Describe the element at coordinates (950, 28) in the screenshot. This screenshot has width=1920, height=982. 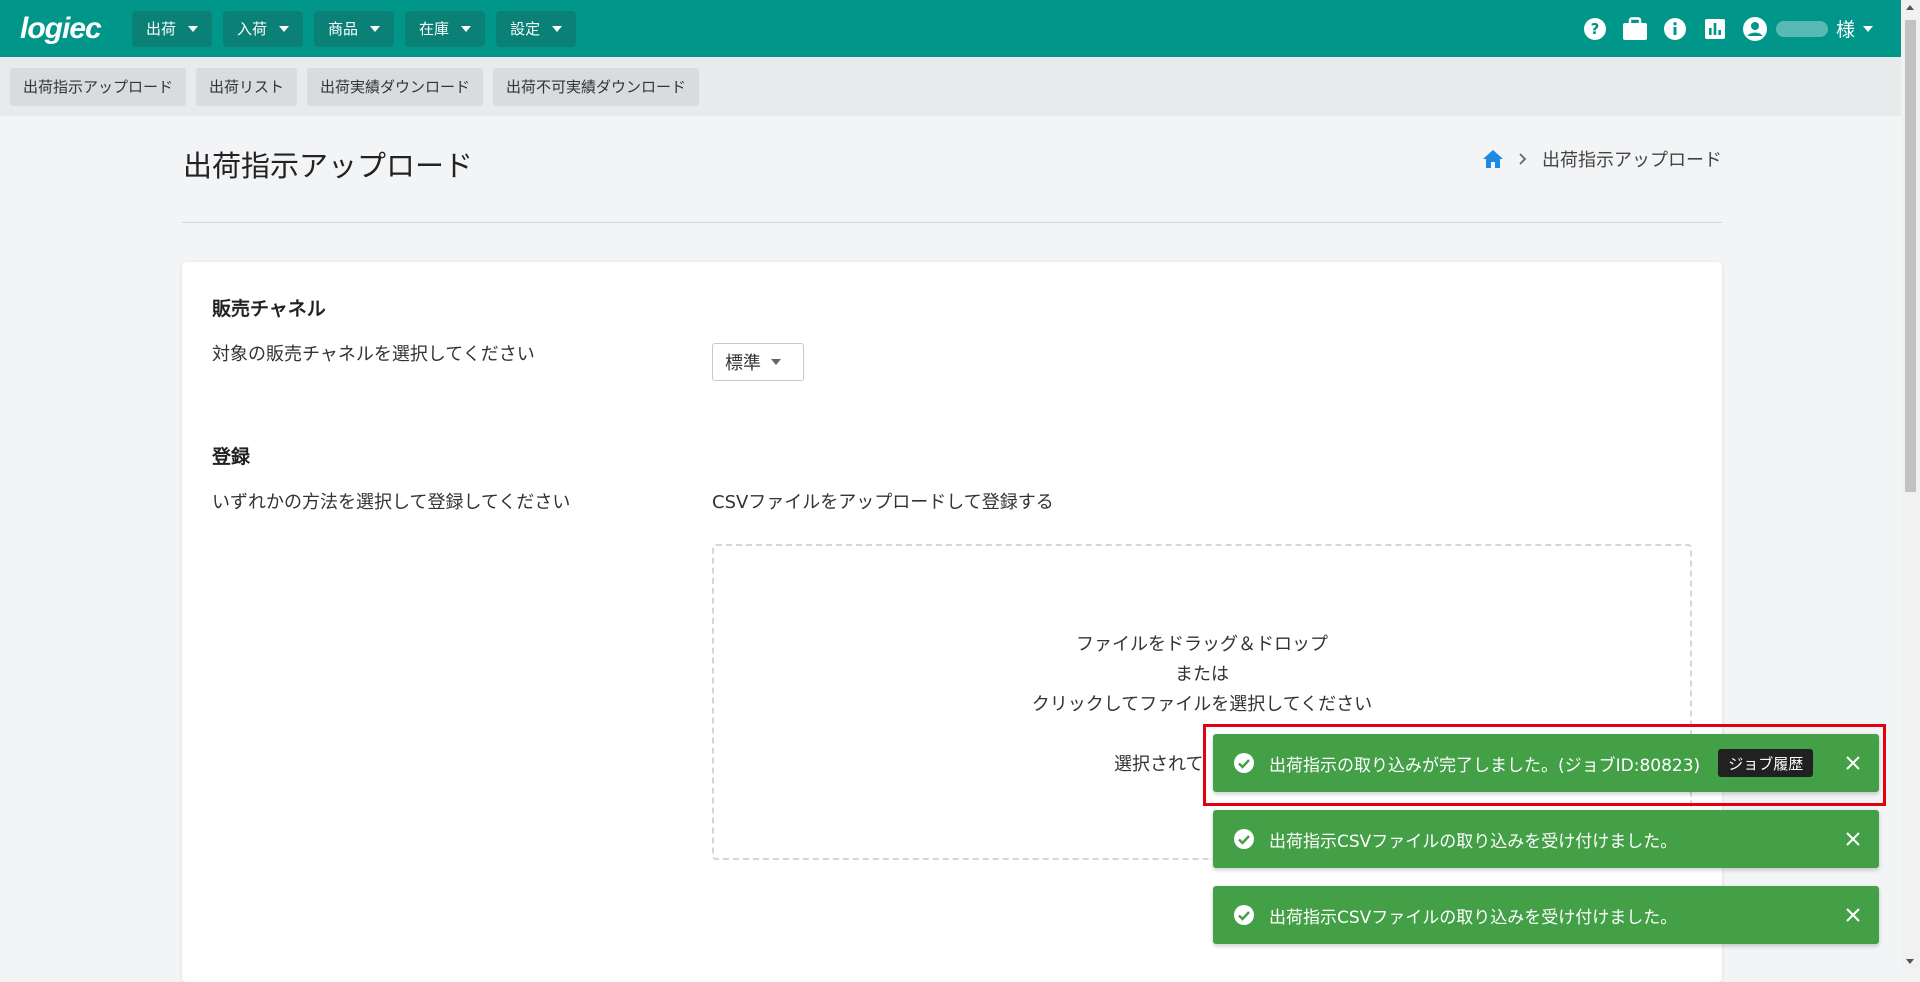
I see `top-header: logiec 出荷 入荷 商品 在庫 設定 ? 様` at that location.